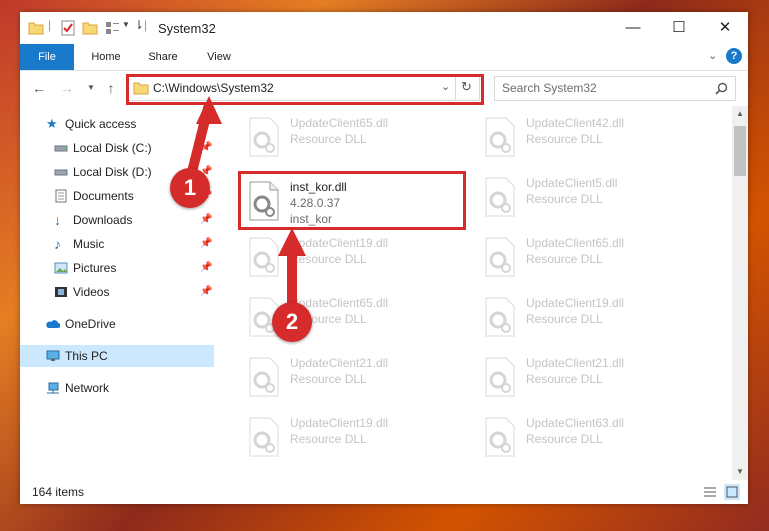  I want to click on customize-quick-access-icon: ▼, so click(126, 24).